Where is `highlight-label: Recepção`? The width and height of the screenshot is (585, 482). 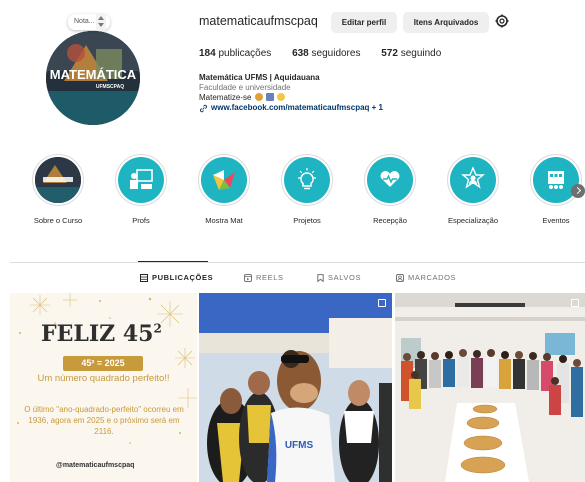 highlight-label: Recepção is located at coordinates (390, 220).